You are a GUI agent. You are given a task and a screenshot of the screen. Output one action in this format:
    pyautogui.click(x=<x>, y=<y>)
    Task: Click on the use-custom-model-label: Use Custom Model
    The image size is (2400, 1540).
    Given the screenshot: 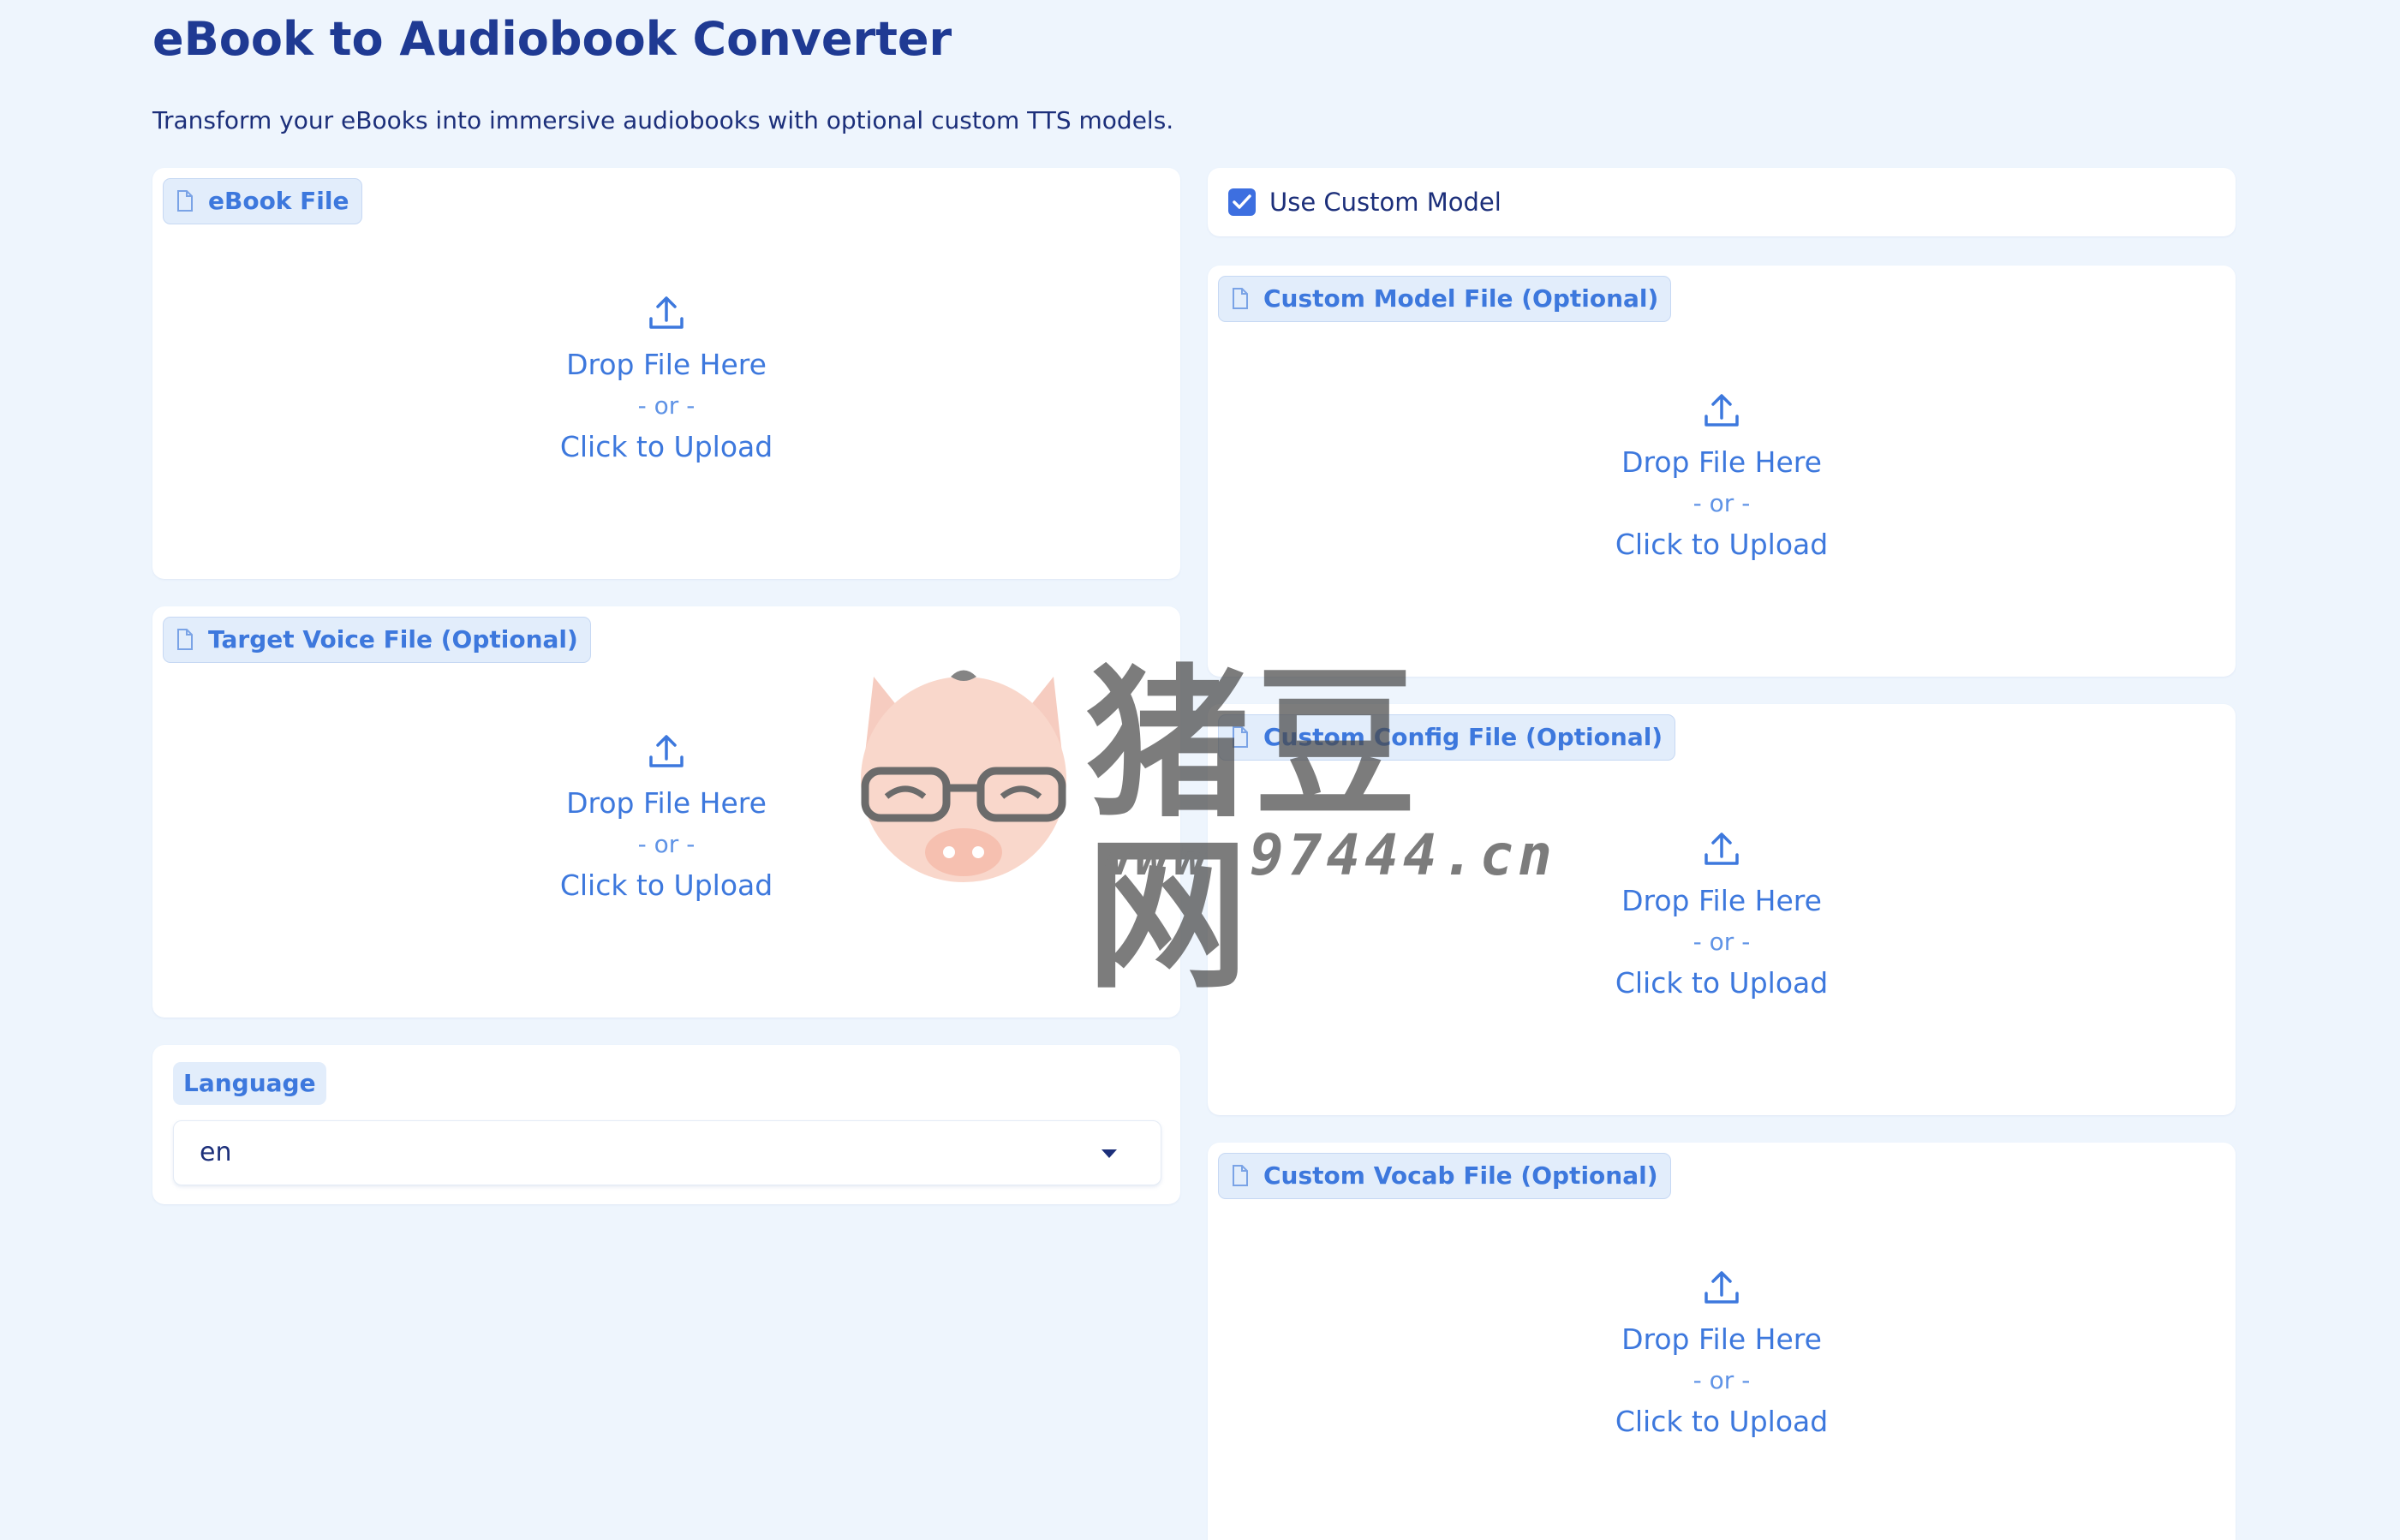 What is the action you would take?
    pyautogui.click(x=1385, y=202)
    